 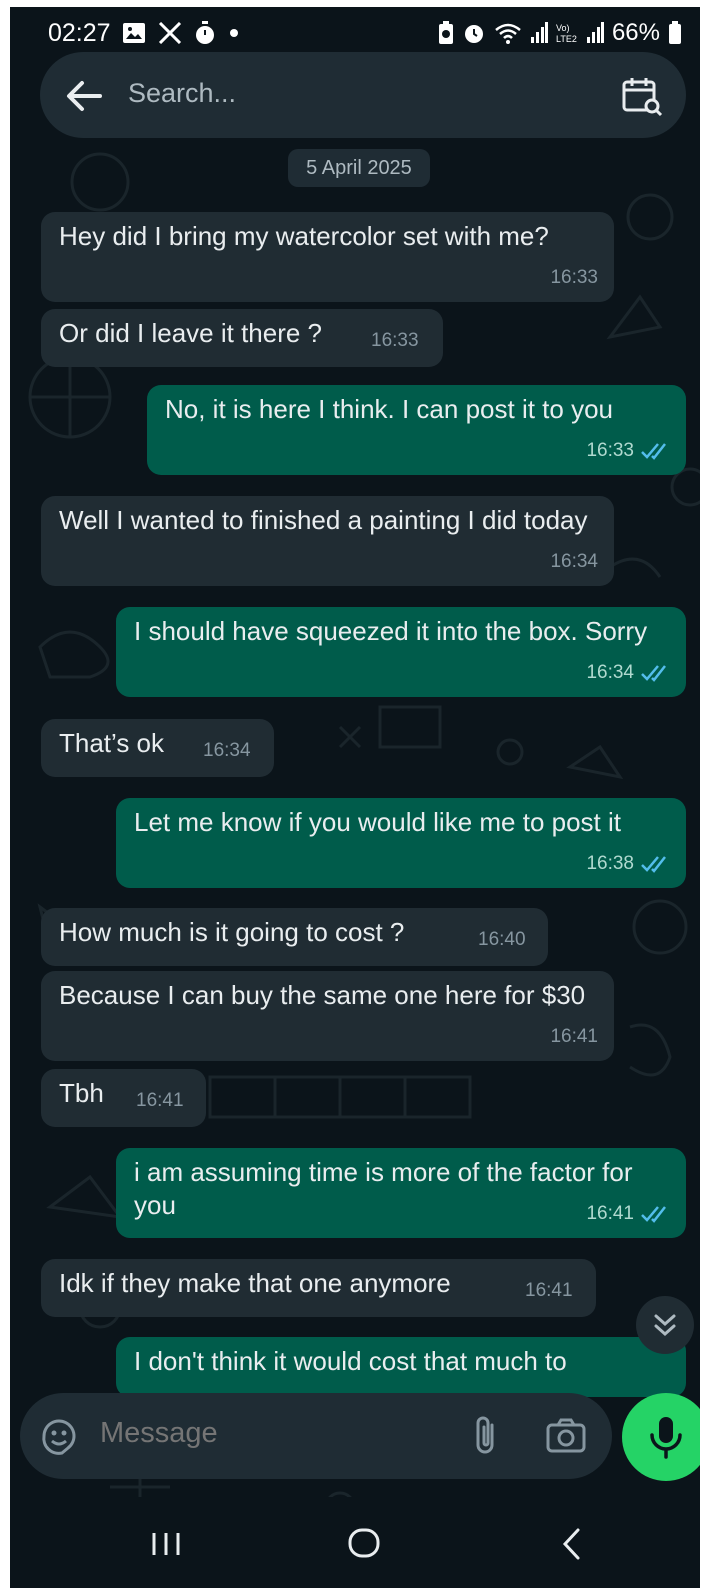 What do you see at coordinates (359, 168) in the screenshot?
I see `date-separator: 5 April 2025` at bounding box center [359, 168].